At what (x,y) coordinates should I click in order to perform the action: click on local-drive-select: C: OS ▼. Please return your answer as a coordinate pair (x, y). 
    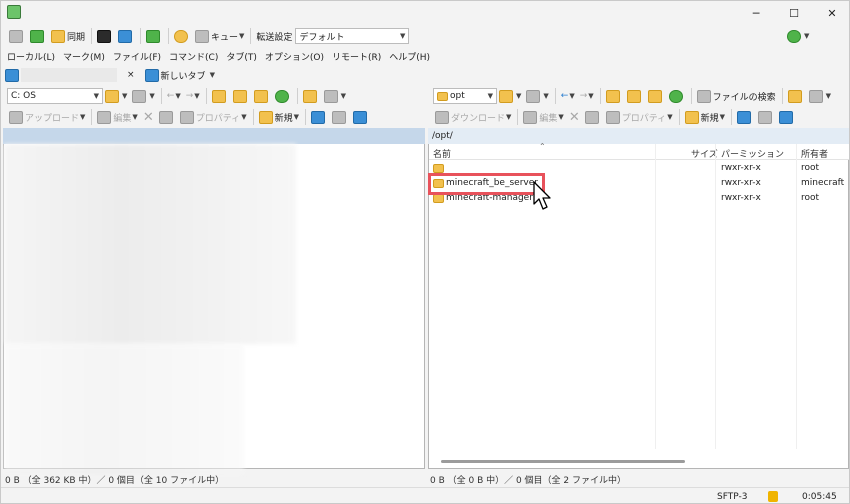
    Looking at the image, I should click on (55, 96).